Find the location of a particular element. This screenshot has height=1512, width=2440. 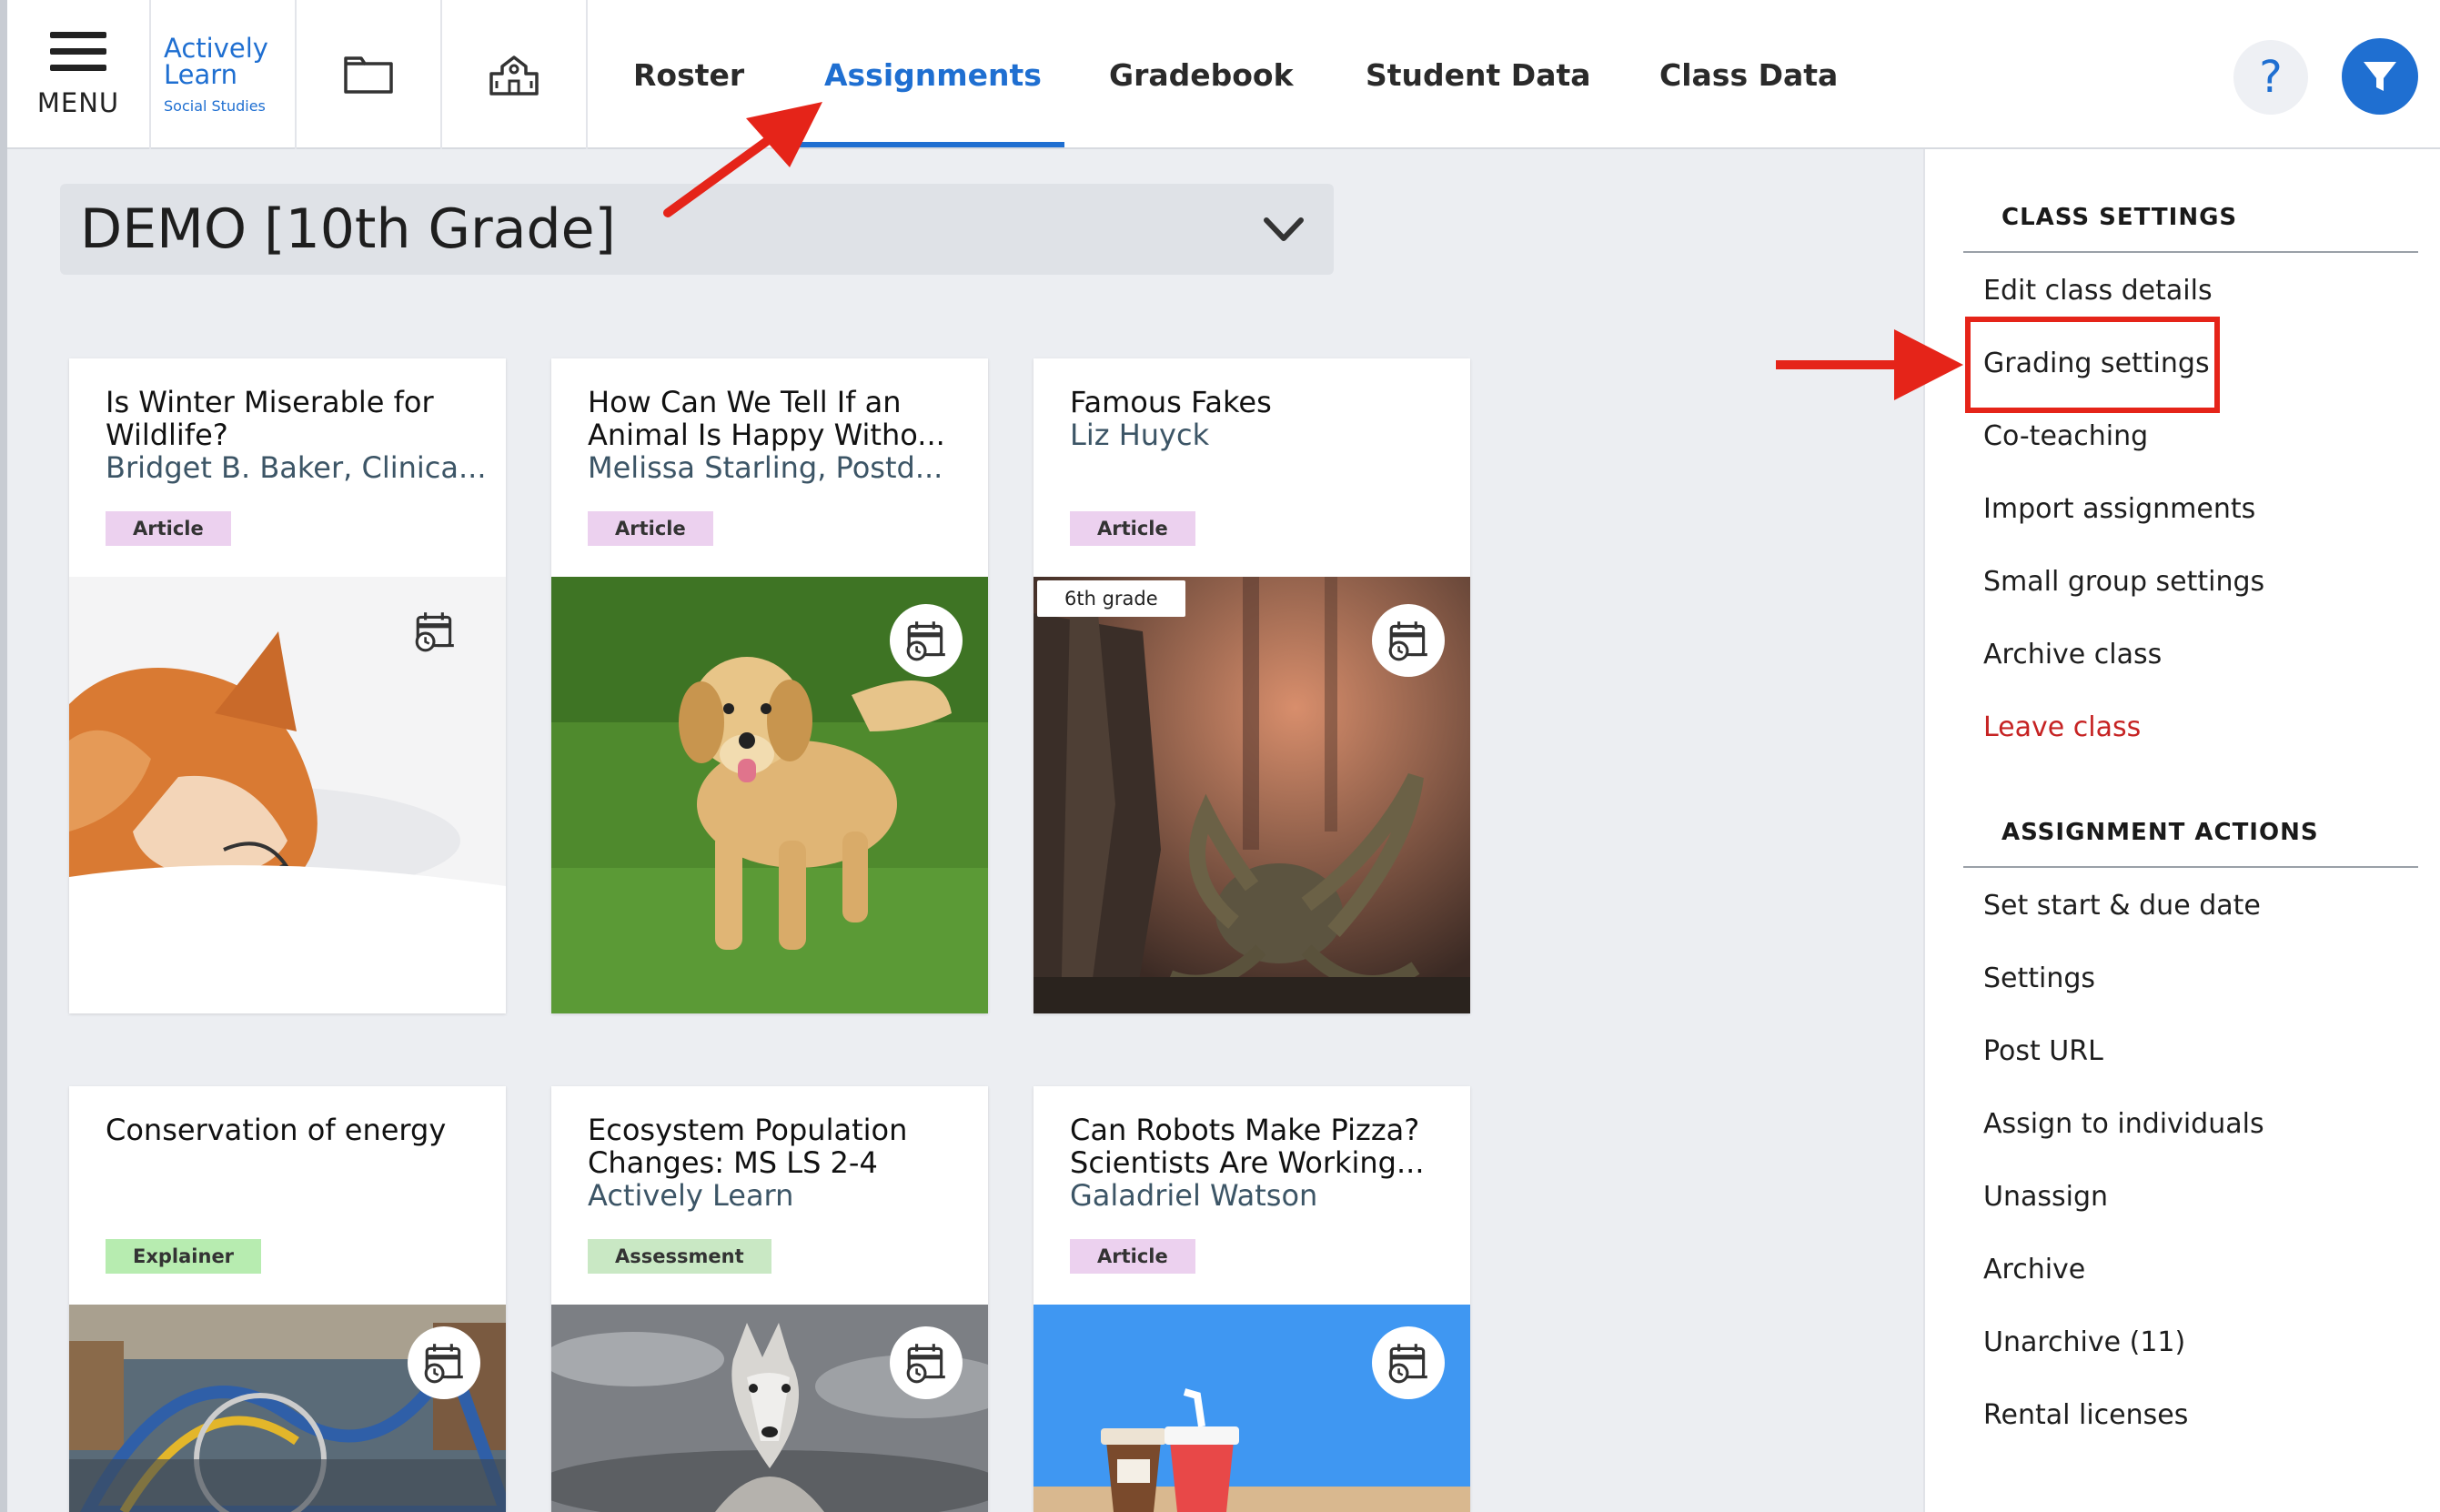

small-group-settings-link: Small group settings is located at coordinates (2123, 582).